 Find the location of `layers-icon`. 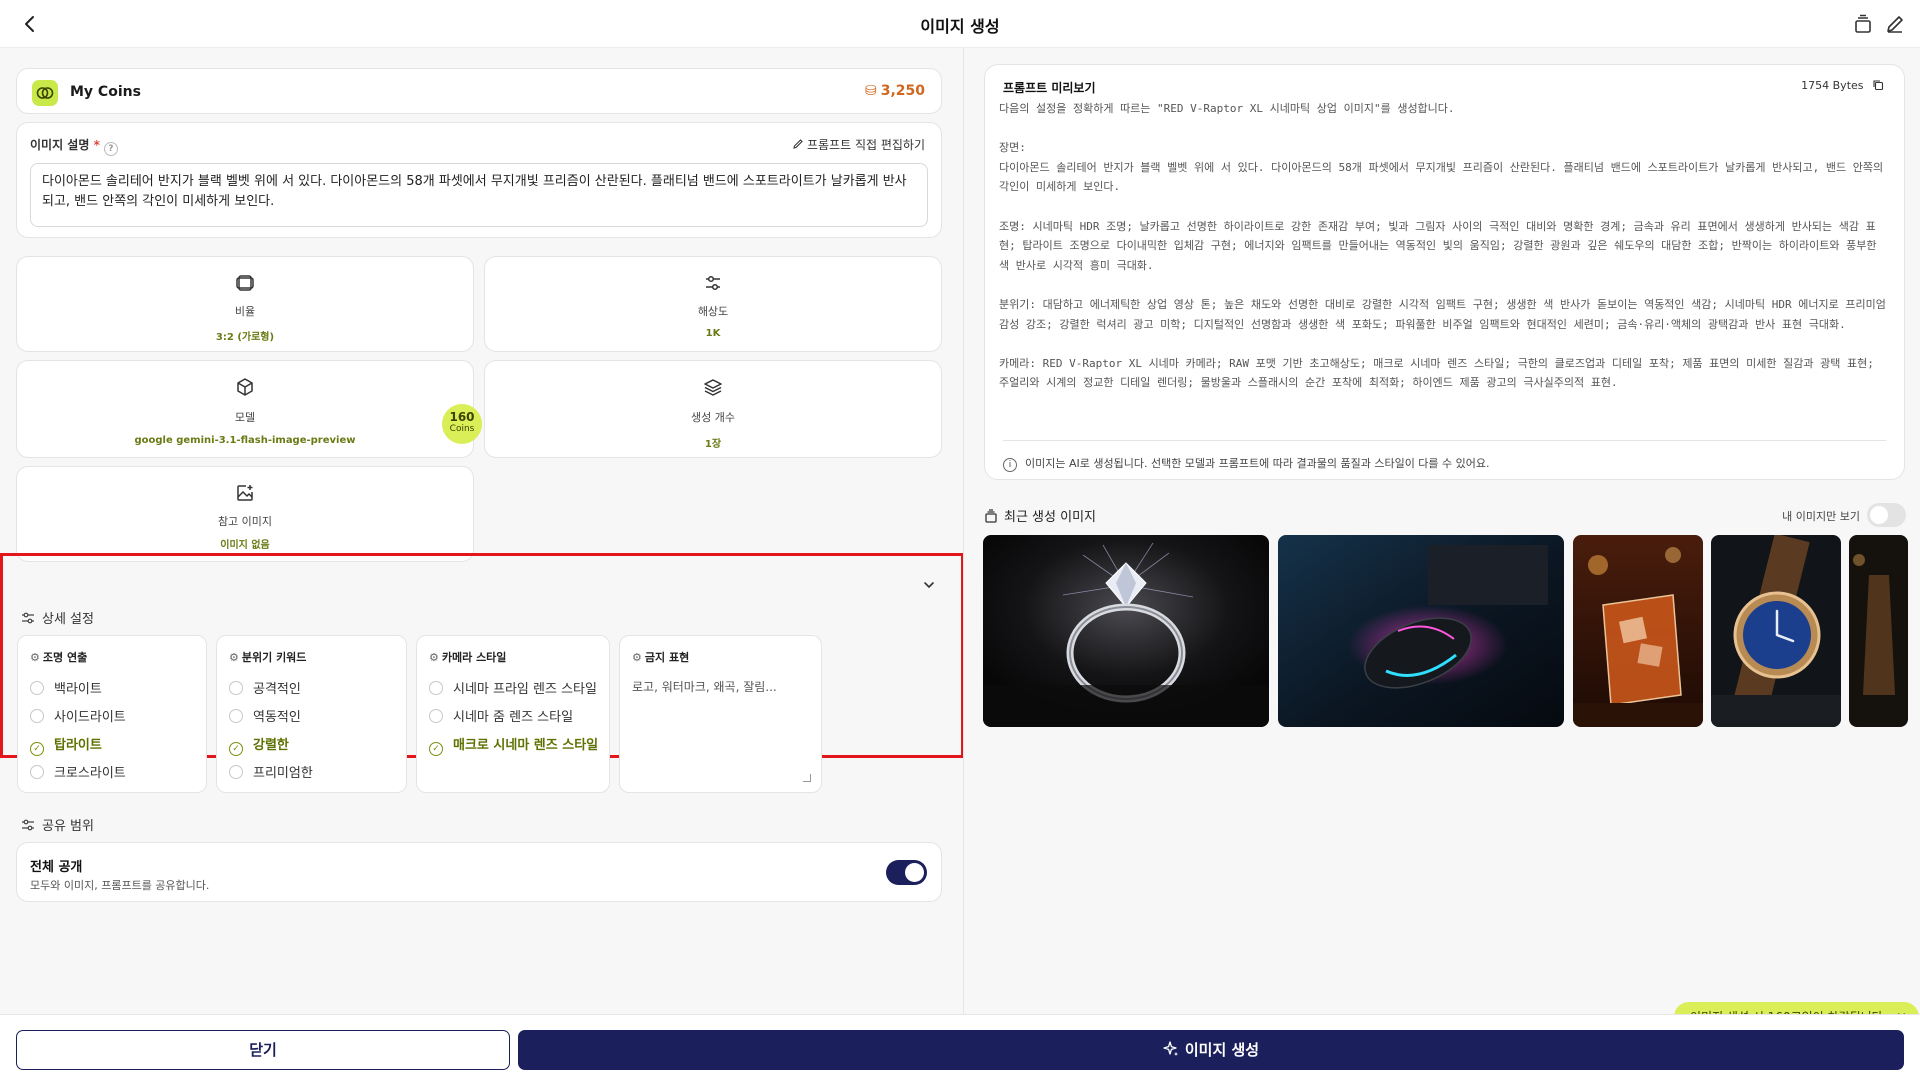

layers-icon is located at coordinates (713, 387).